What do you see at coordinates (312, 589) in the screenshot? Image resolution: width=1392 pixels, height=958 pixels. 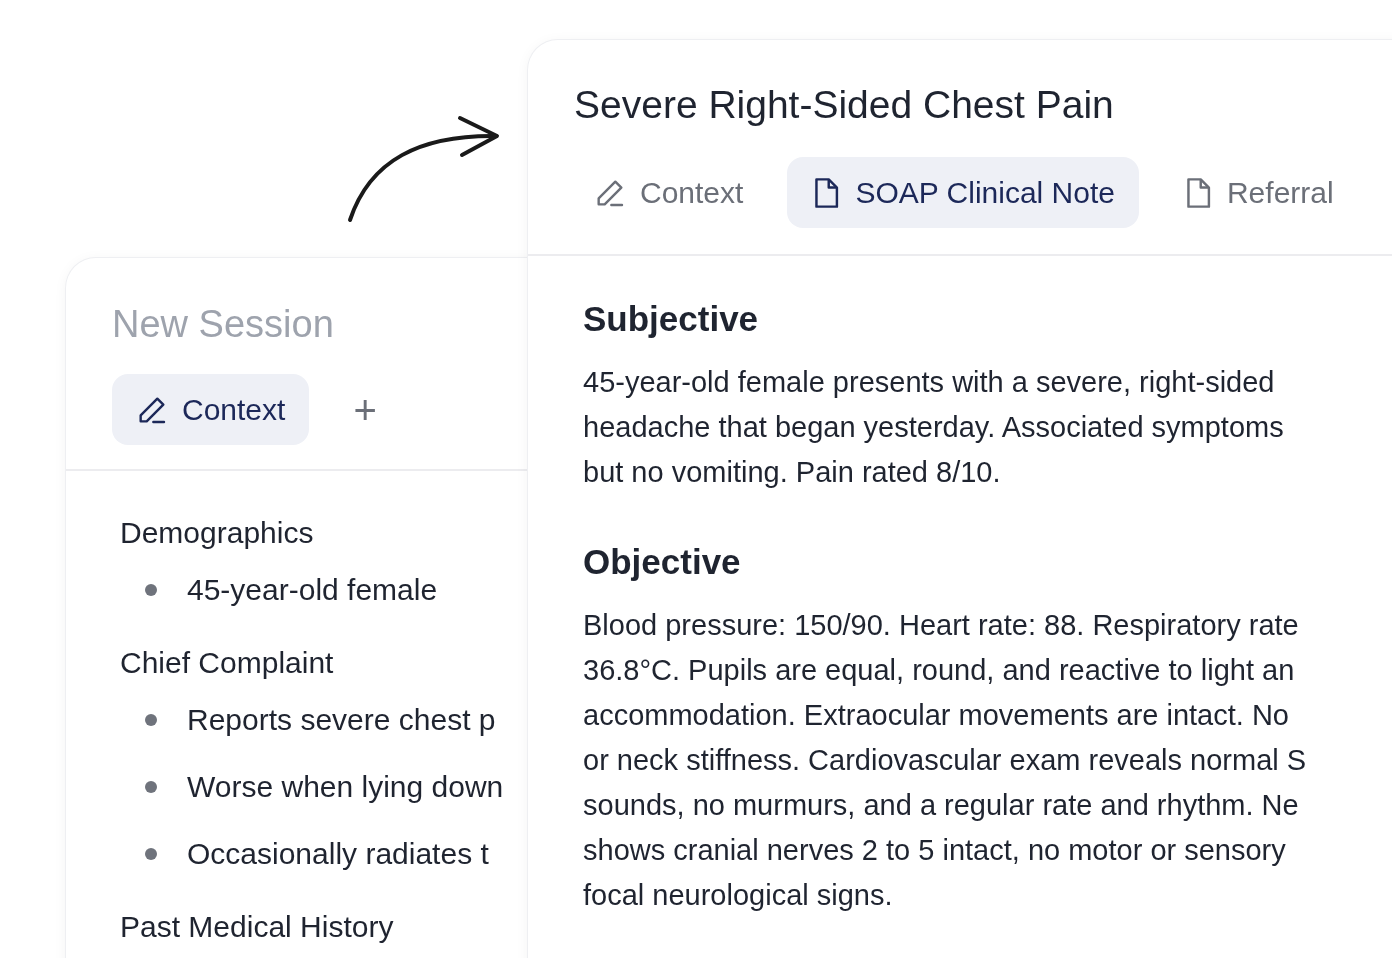 I see `list-item-text: 45-year-old female` at bounding box center [312, 589].